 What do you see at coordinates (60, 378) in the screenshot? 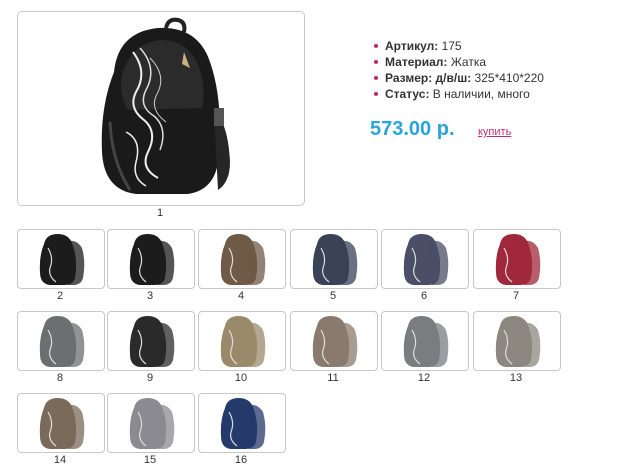
I see `thumbnail-caption: 8` at bounding box center [60, 378].